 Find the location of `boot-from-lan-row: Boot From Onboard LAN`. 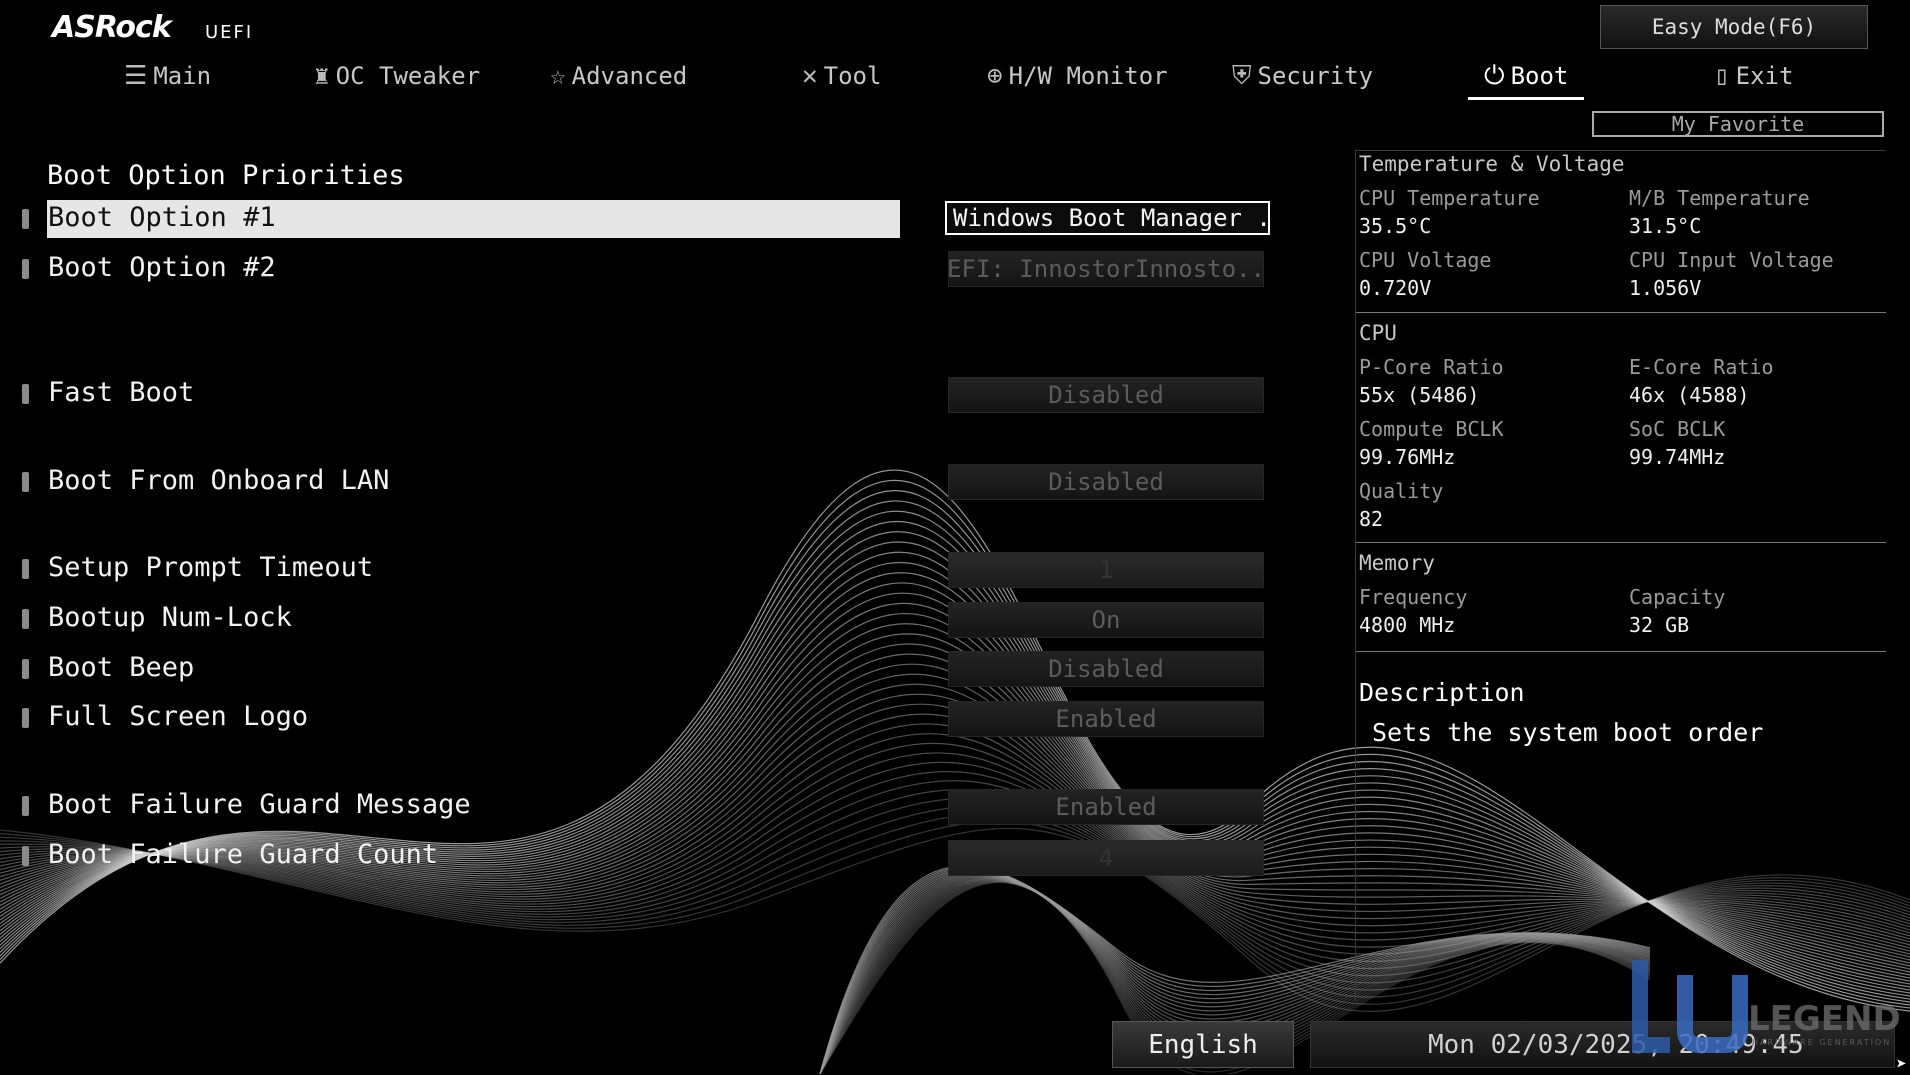

boot-from-lan-row: Boot From Onboard LAN is located at coordinates (460, 482).